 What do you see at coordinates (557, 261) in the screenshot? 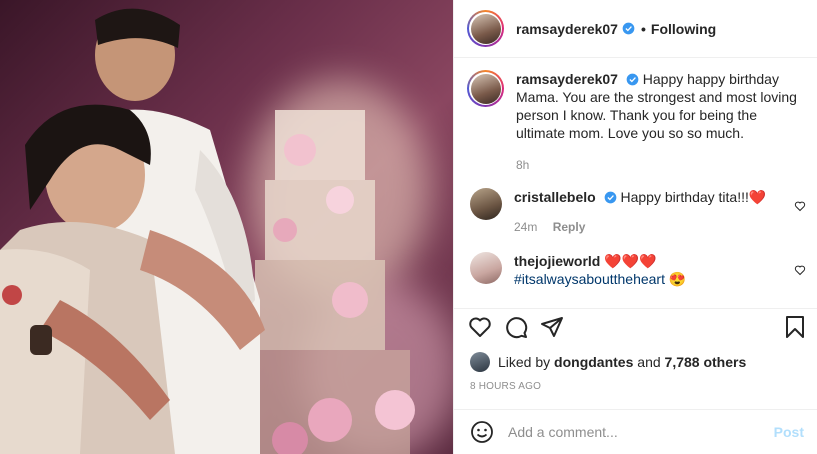
I see `comment-username: thejojieworld` at bounding box center [557, 261].